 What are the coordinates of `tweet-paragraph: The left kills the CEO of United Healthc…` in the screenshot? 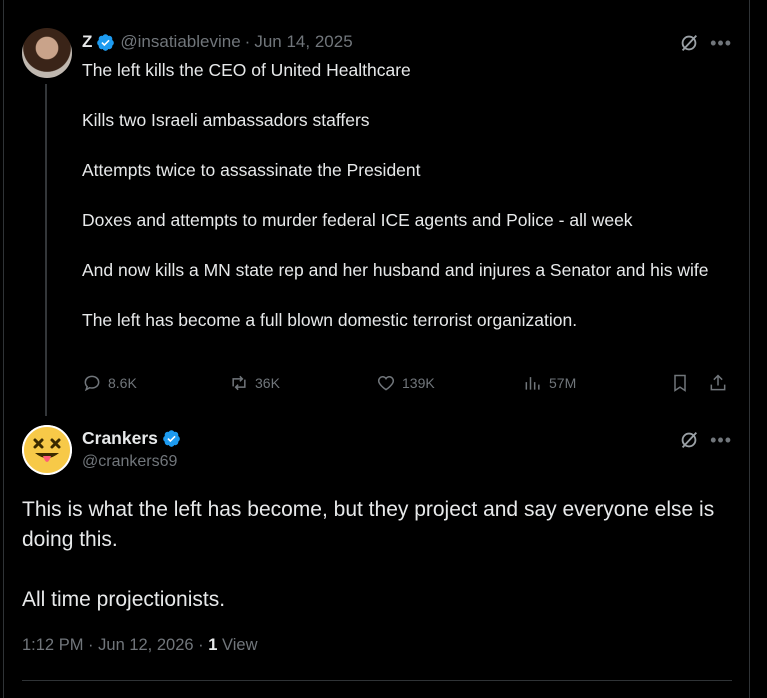 It's located at (246, 70).